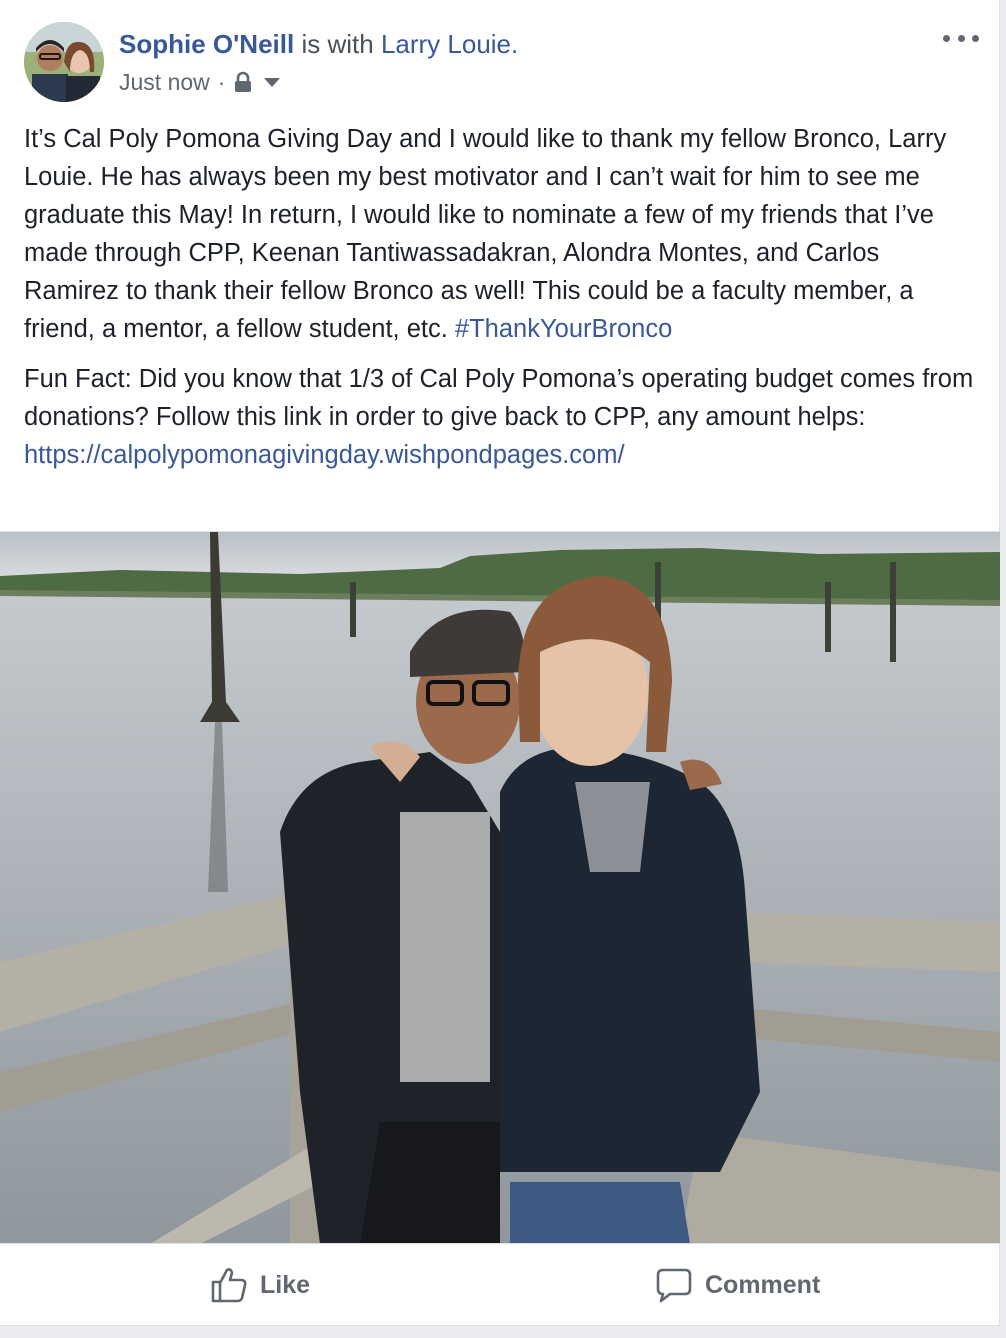  What do you see at coordinates (229, 1285) in the screenshot?
I see `thumbs-up-icon` at bounding box center [229, 1285].